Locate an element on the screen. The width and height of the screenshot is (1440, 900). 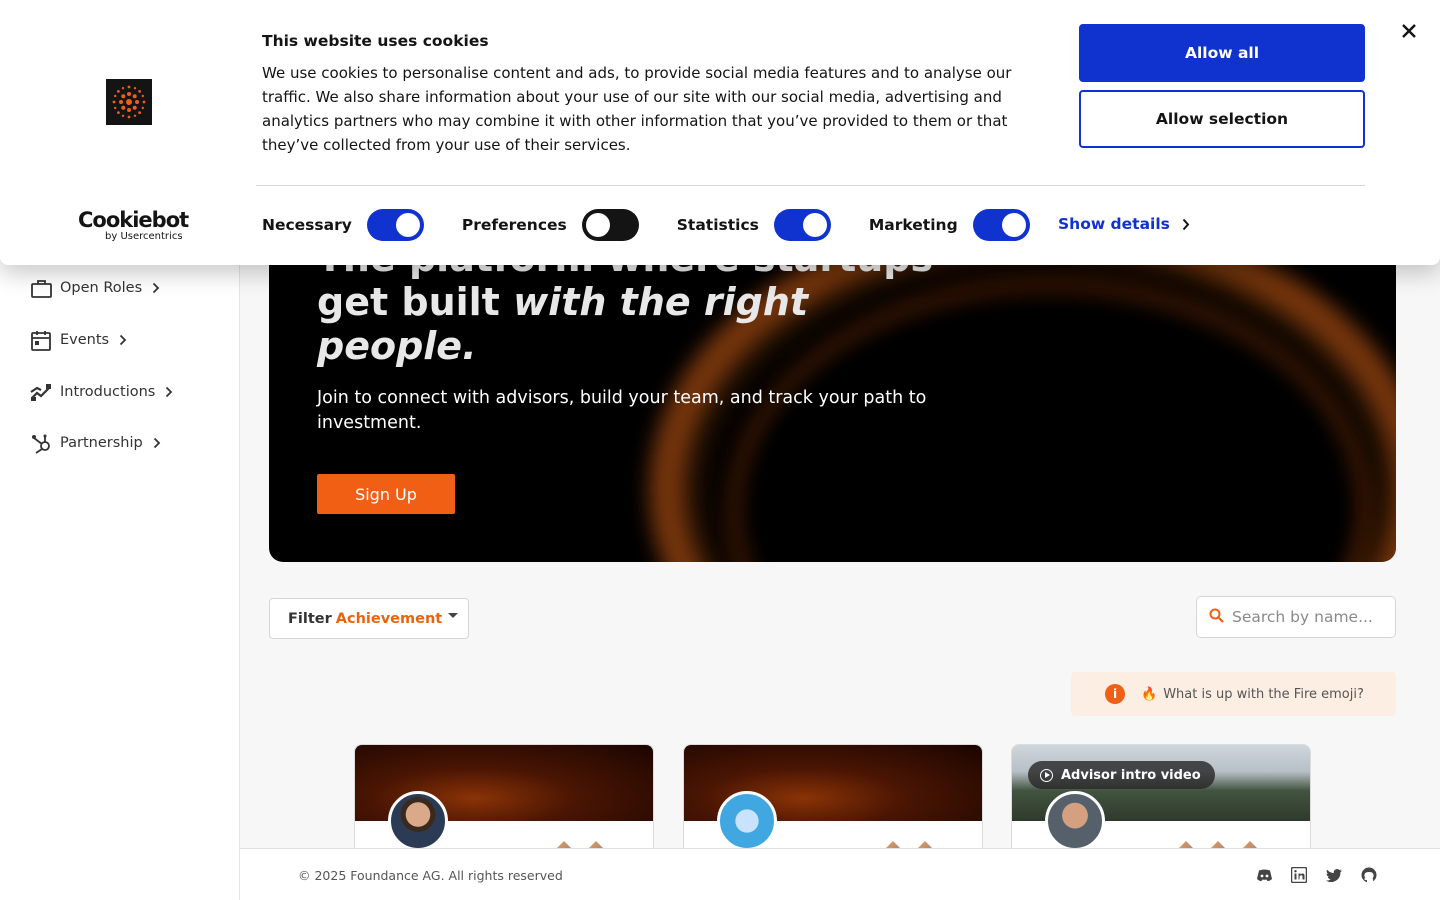
statistics-toggle is located at coordinates (802, 225).